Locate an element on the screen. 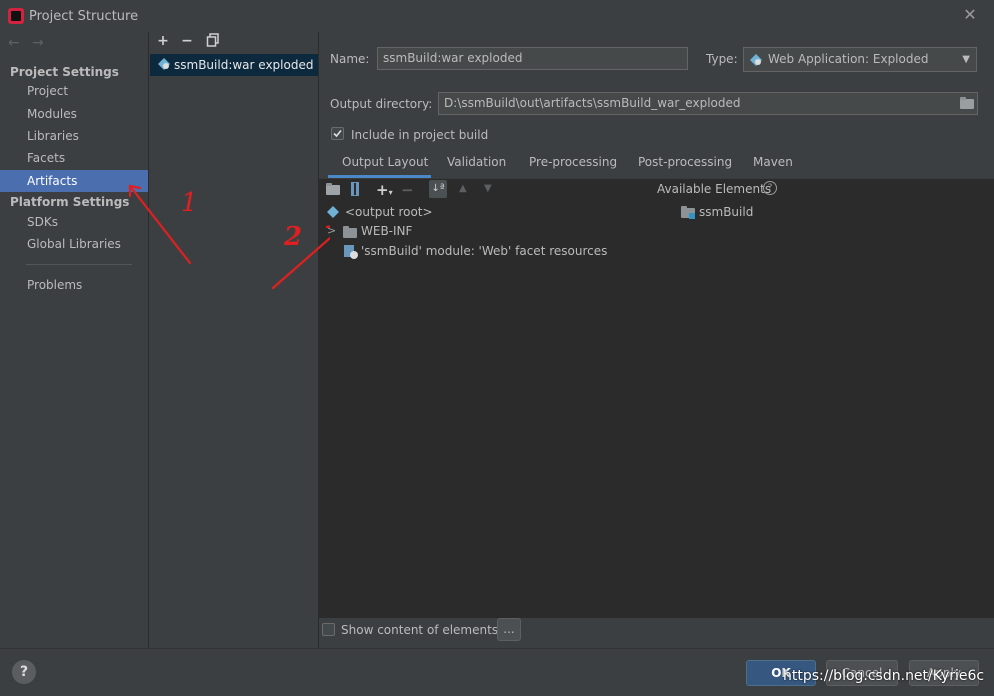 The height and width of the screenshot is (696, 994). available-elements-label: Available Elements is located at coordinates (714, 189).